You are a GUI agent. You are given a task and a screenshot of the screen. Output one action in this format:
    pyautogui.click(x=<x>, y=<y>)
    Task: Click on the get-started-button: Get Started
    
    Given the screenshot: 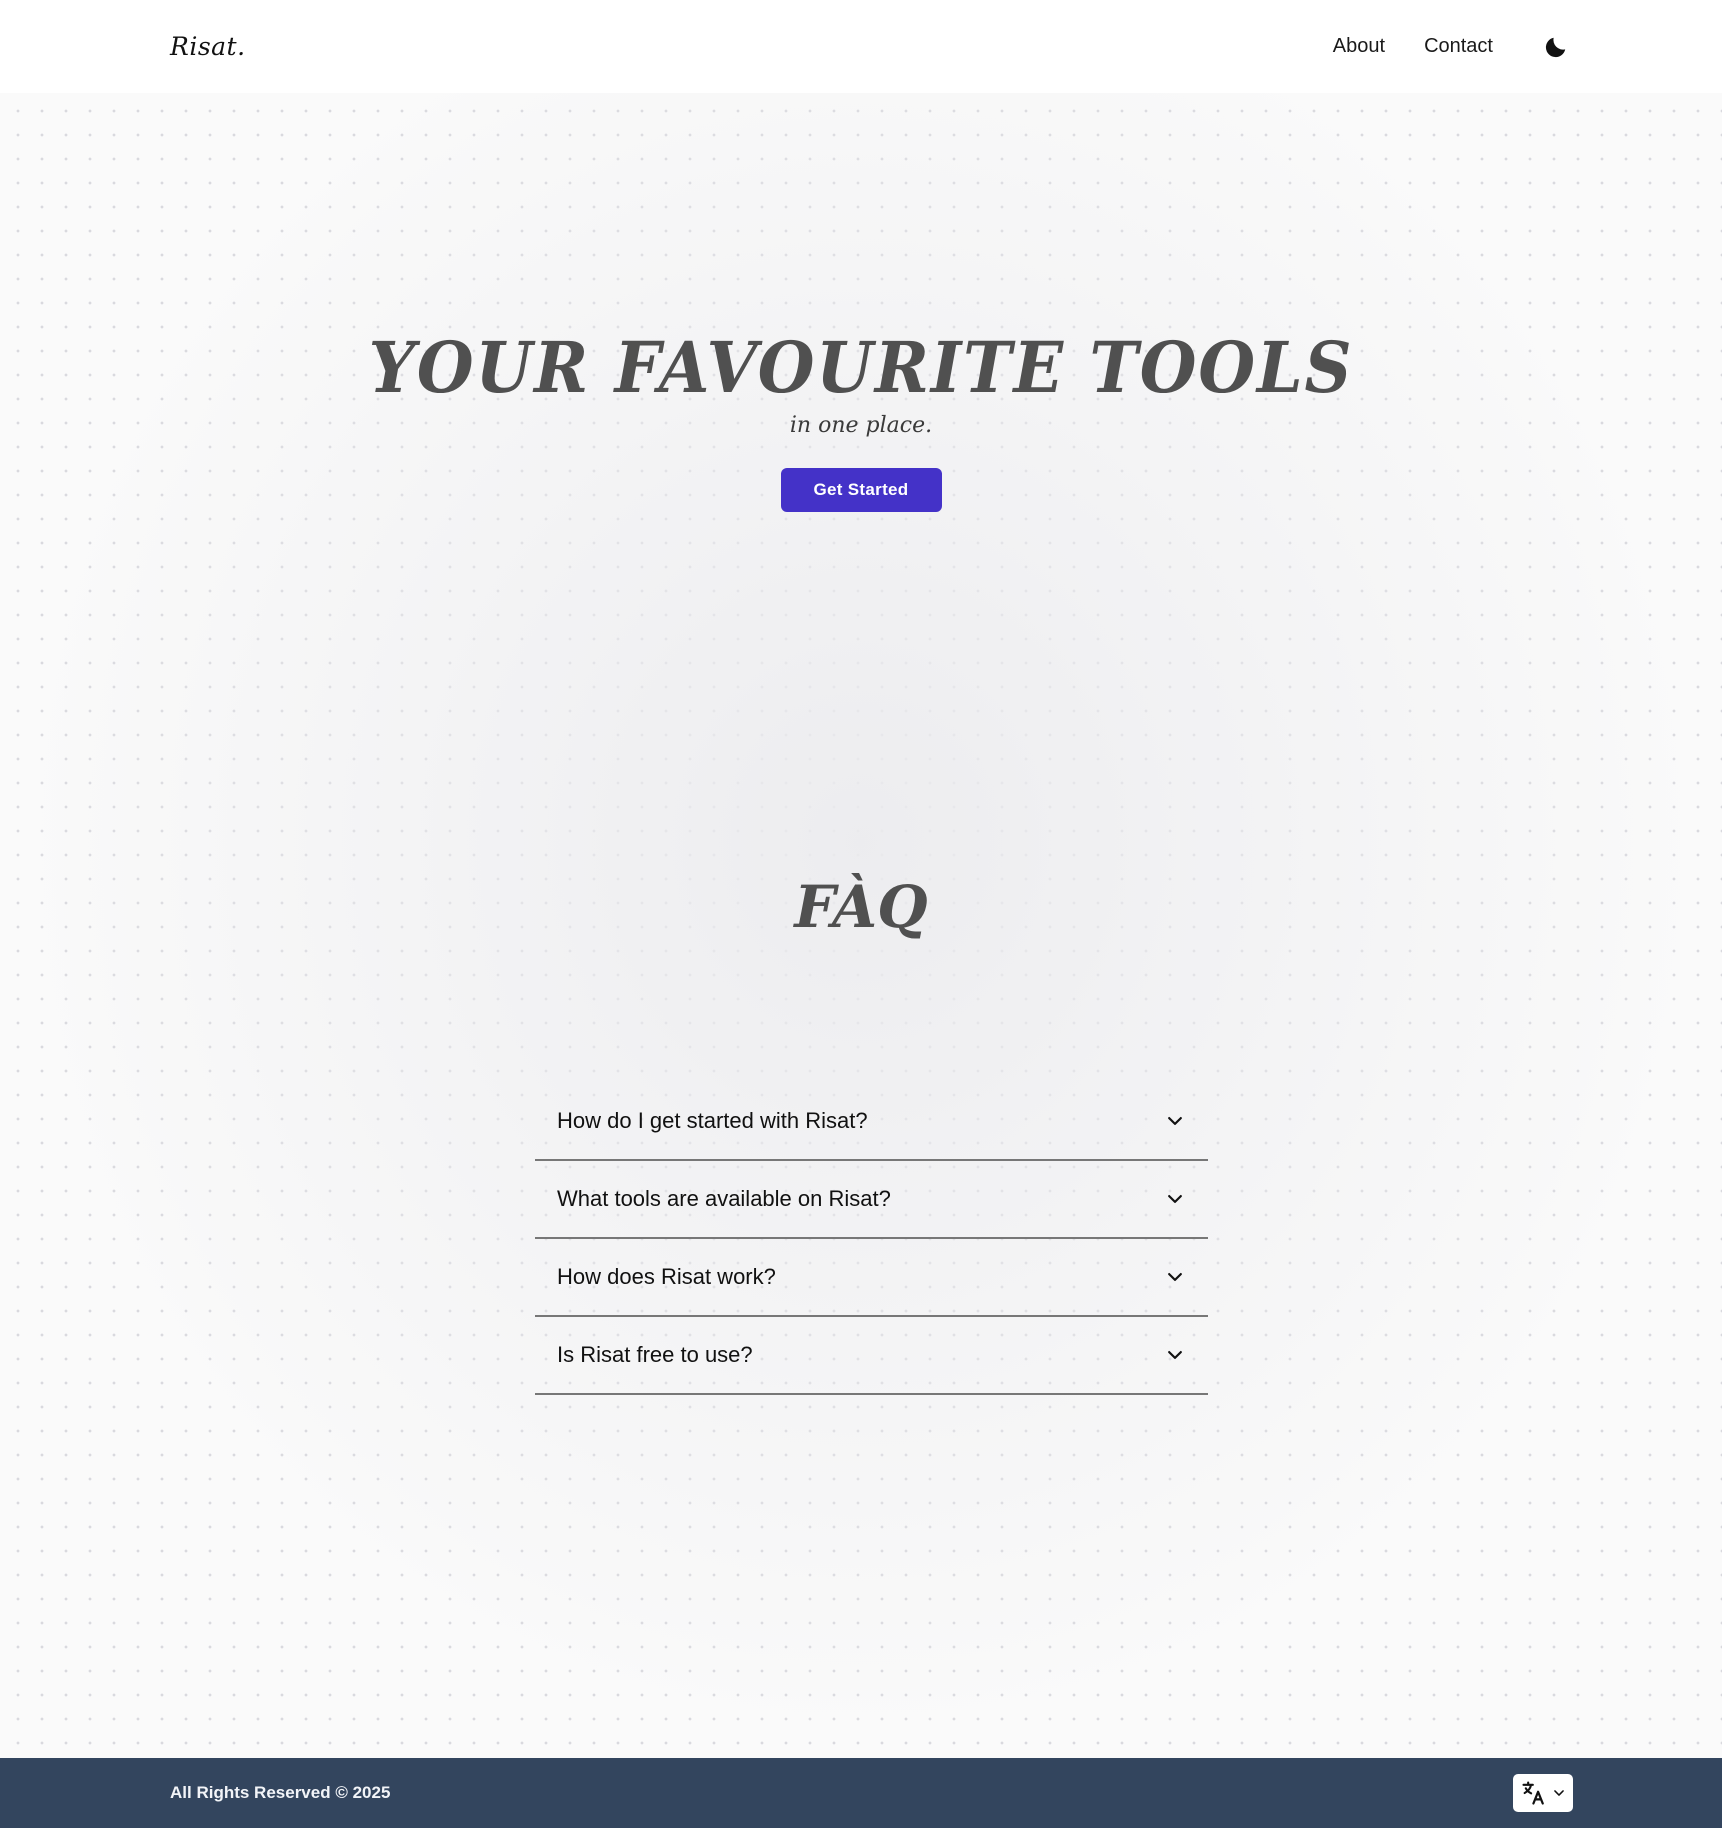 What is the action you would take?
    pyautogui.click(x=861, y=490)
    